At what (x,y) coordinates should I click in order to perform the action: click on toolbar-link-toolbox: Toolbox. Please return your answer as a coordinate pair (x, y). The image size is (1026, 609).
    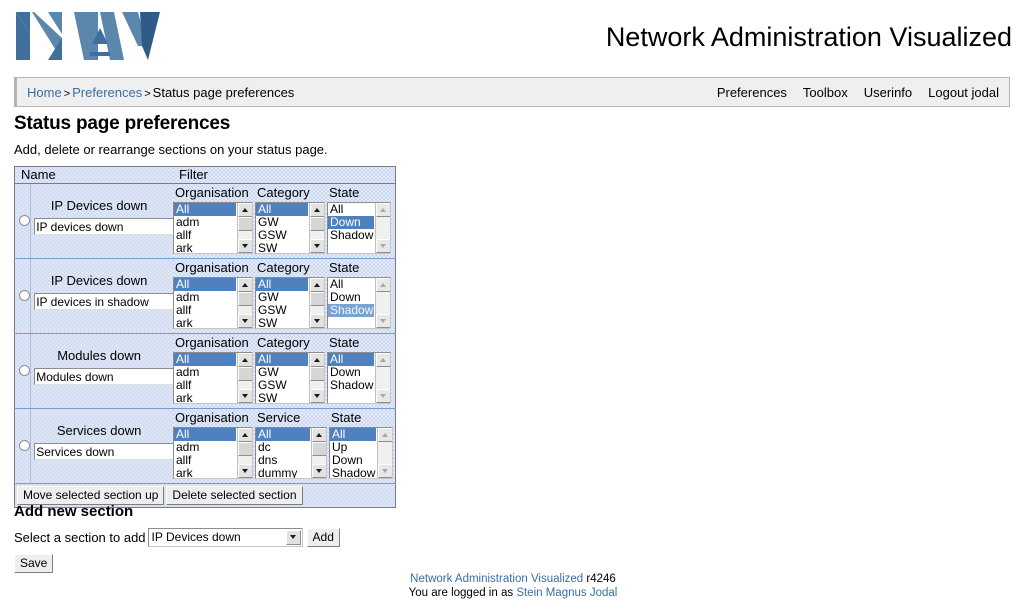
    Looking at the image, I should click on (825, 92).